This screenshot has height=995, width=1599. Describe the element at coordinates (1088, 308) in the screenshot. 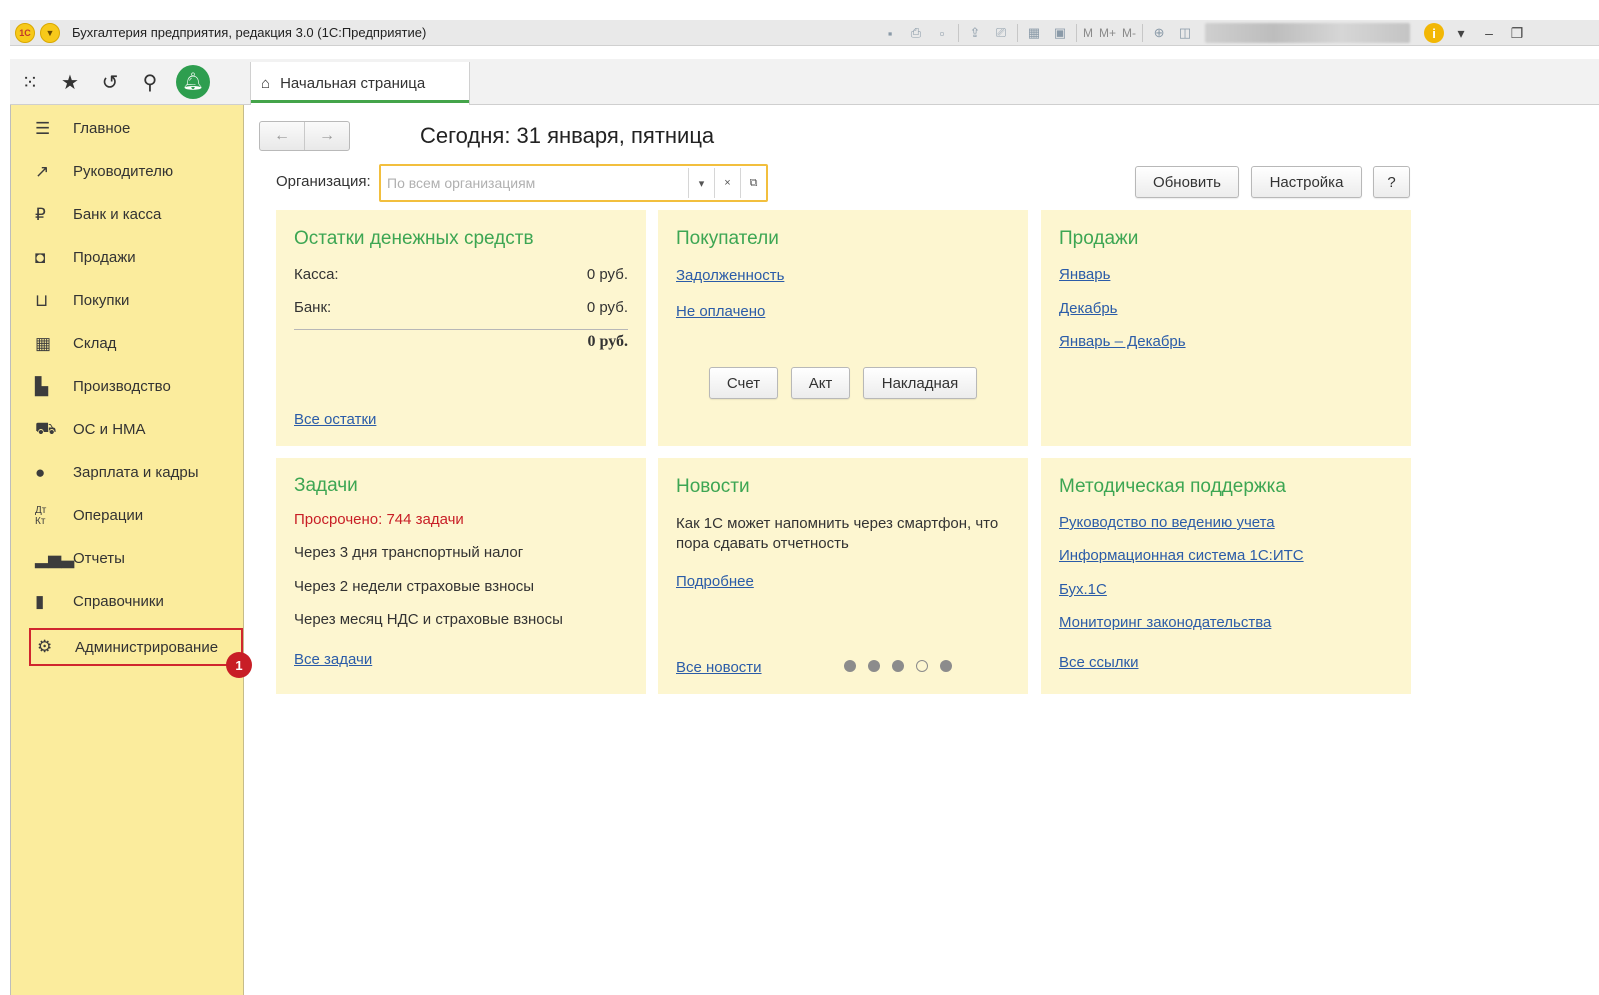

I see `sales-link-december: Декабрь` at that location.